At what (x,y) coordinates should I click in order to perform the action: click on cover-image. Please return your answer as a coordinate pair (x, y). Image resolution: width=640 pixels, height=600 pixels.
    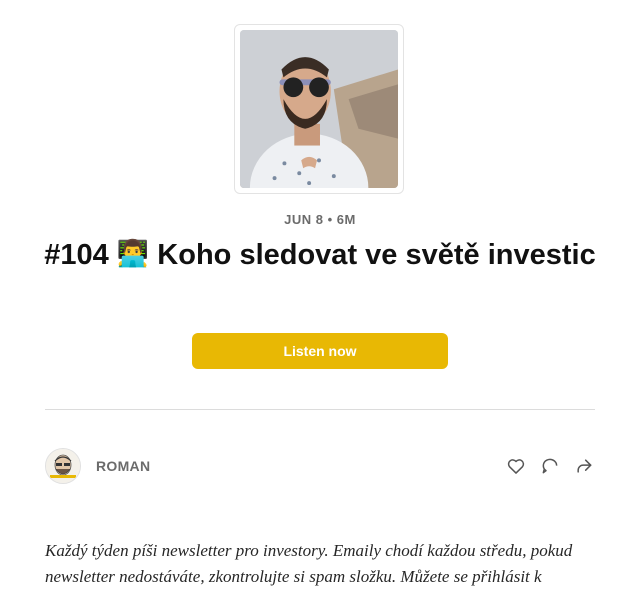
    Looking at the image, I should click on (319, 109).